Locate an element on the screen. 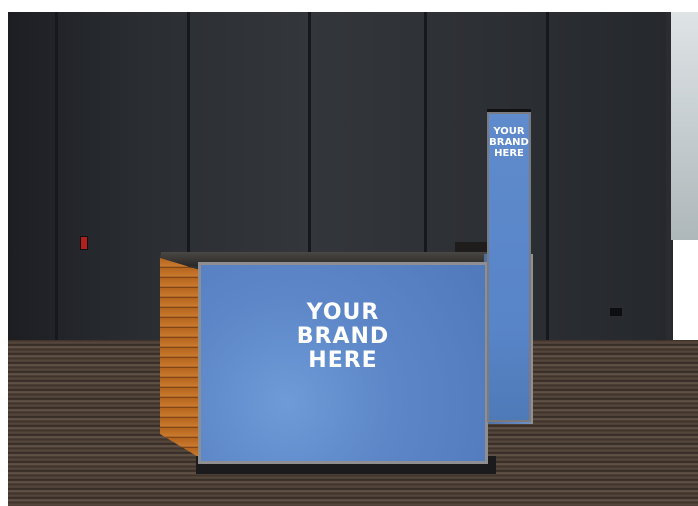 The height and width of the screenshot is (506, 698). tower-brand-text: YOUR BRAND HERE is located at coordinates (509, 142).